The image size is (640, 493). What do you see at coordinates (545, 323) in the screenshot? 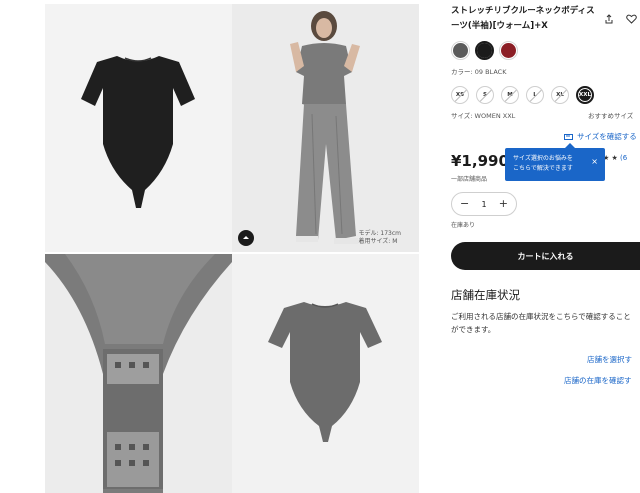
I see `store-stock-description: ご利用される店舗の在庫状況をこちらで確認すること ができます。` at bounding box center [545, 323].